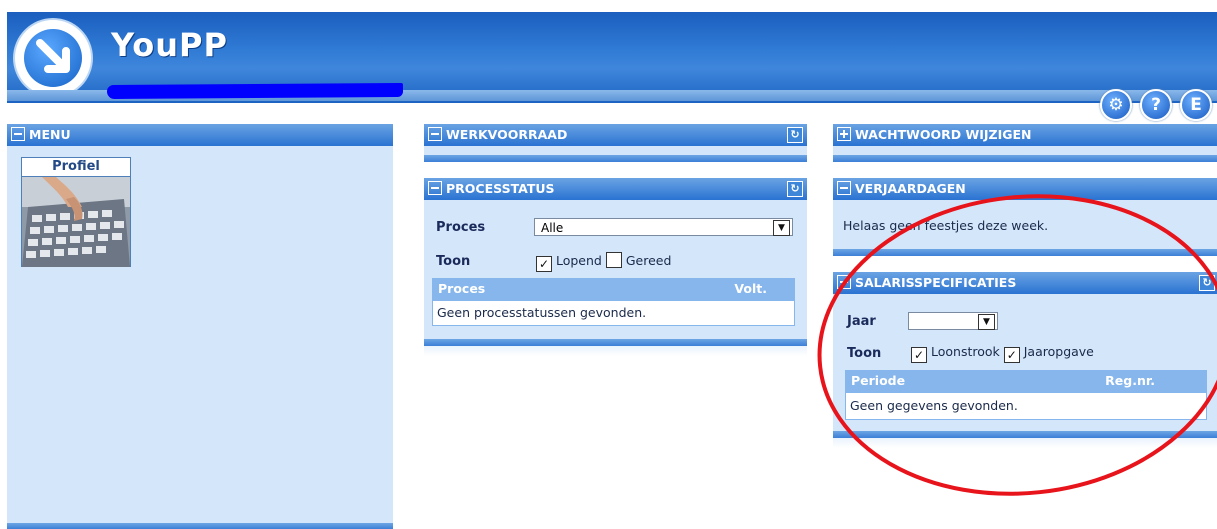 This screenshot has height=529, width=1217. Describe the element at coordinates (76, 222) in the screenshot. I see `keyboard-image` at that location.